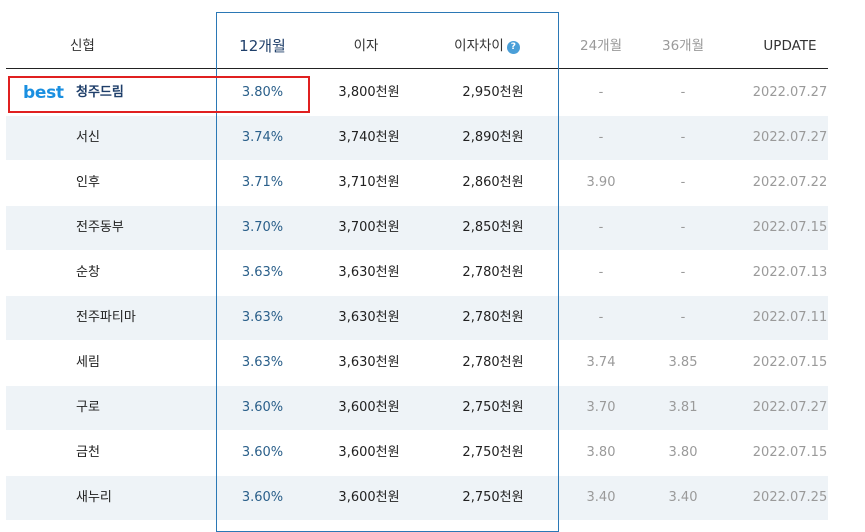  I want to click on table-row: 금천 3.60% 3,600천원 2,750천원 3.80 3.80 2022.07.15, so click(417, 453).